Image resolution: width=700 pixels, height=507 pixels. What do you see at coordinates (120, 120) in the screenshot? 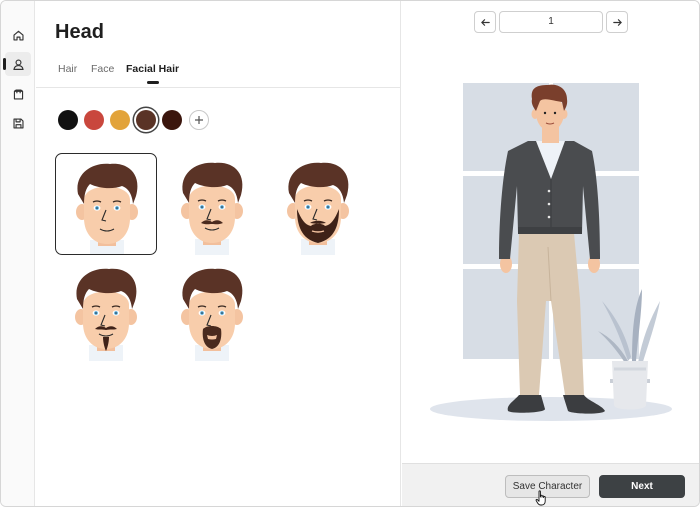
I see `color-swatch-orange` at bounding box center [120, 120].